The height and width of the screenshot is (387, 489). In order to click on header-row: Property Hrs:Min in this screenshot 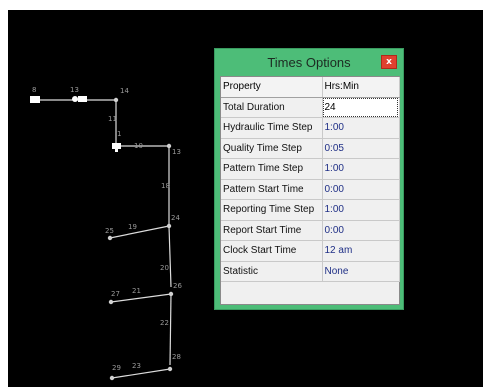, I will do `click(310, 87)`.